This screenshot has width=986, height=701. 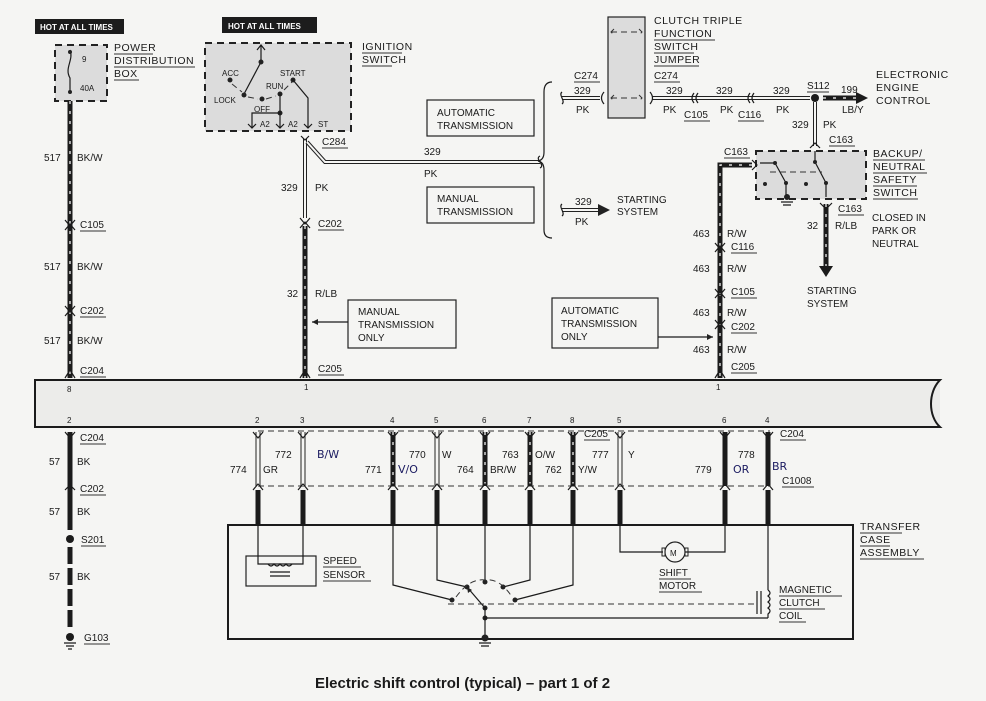 I want to click on ignition-name-line2: SWITCH, so click(x=384, y=60).